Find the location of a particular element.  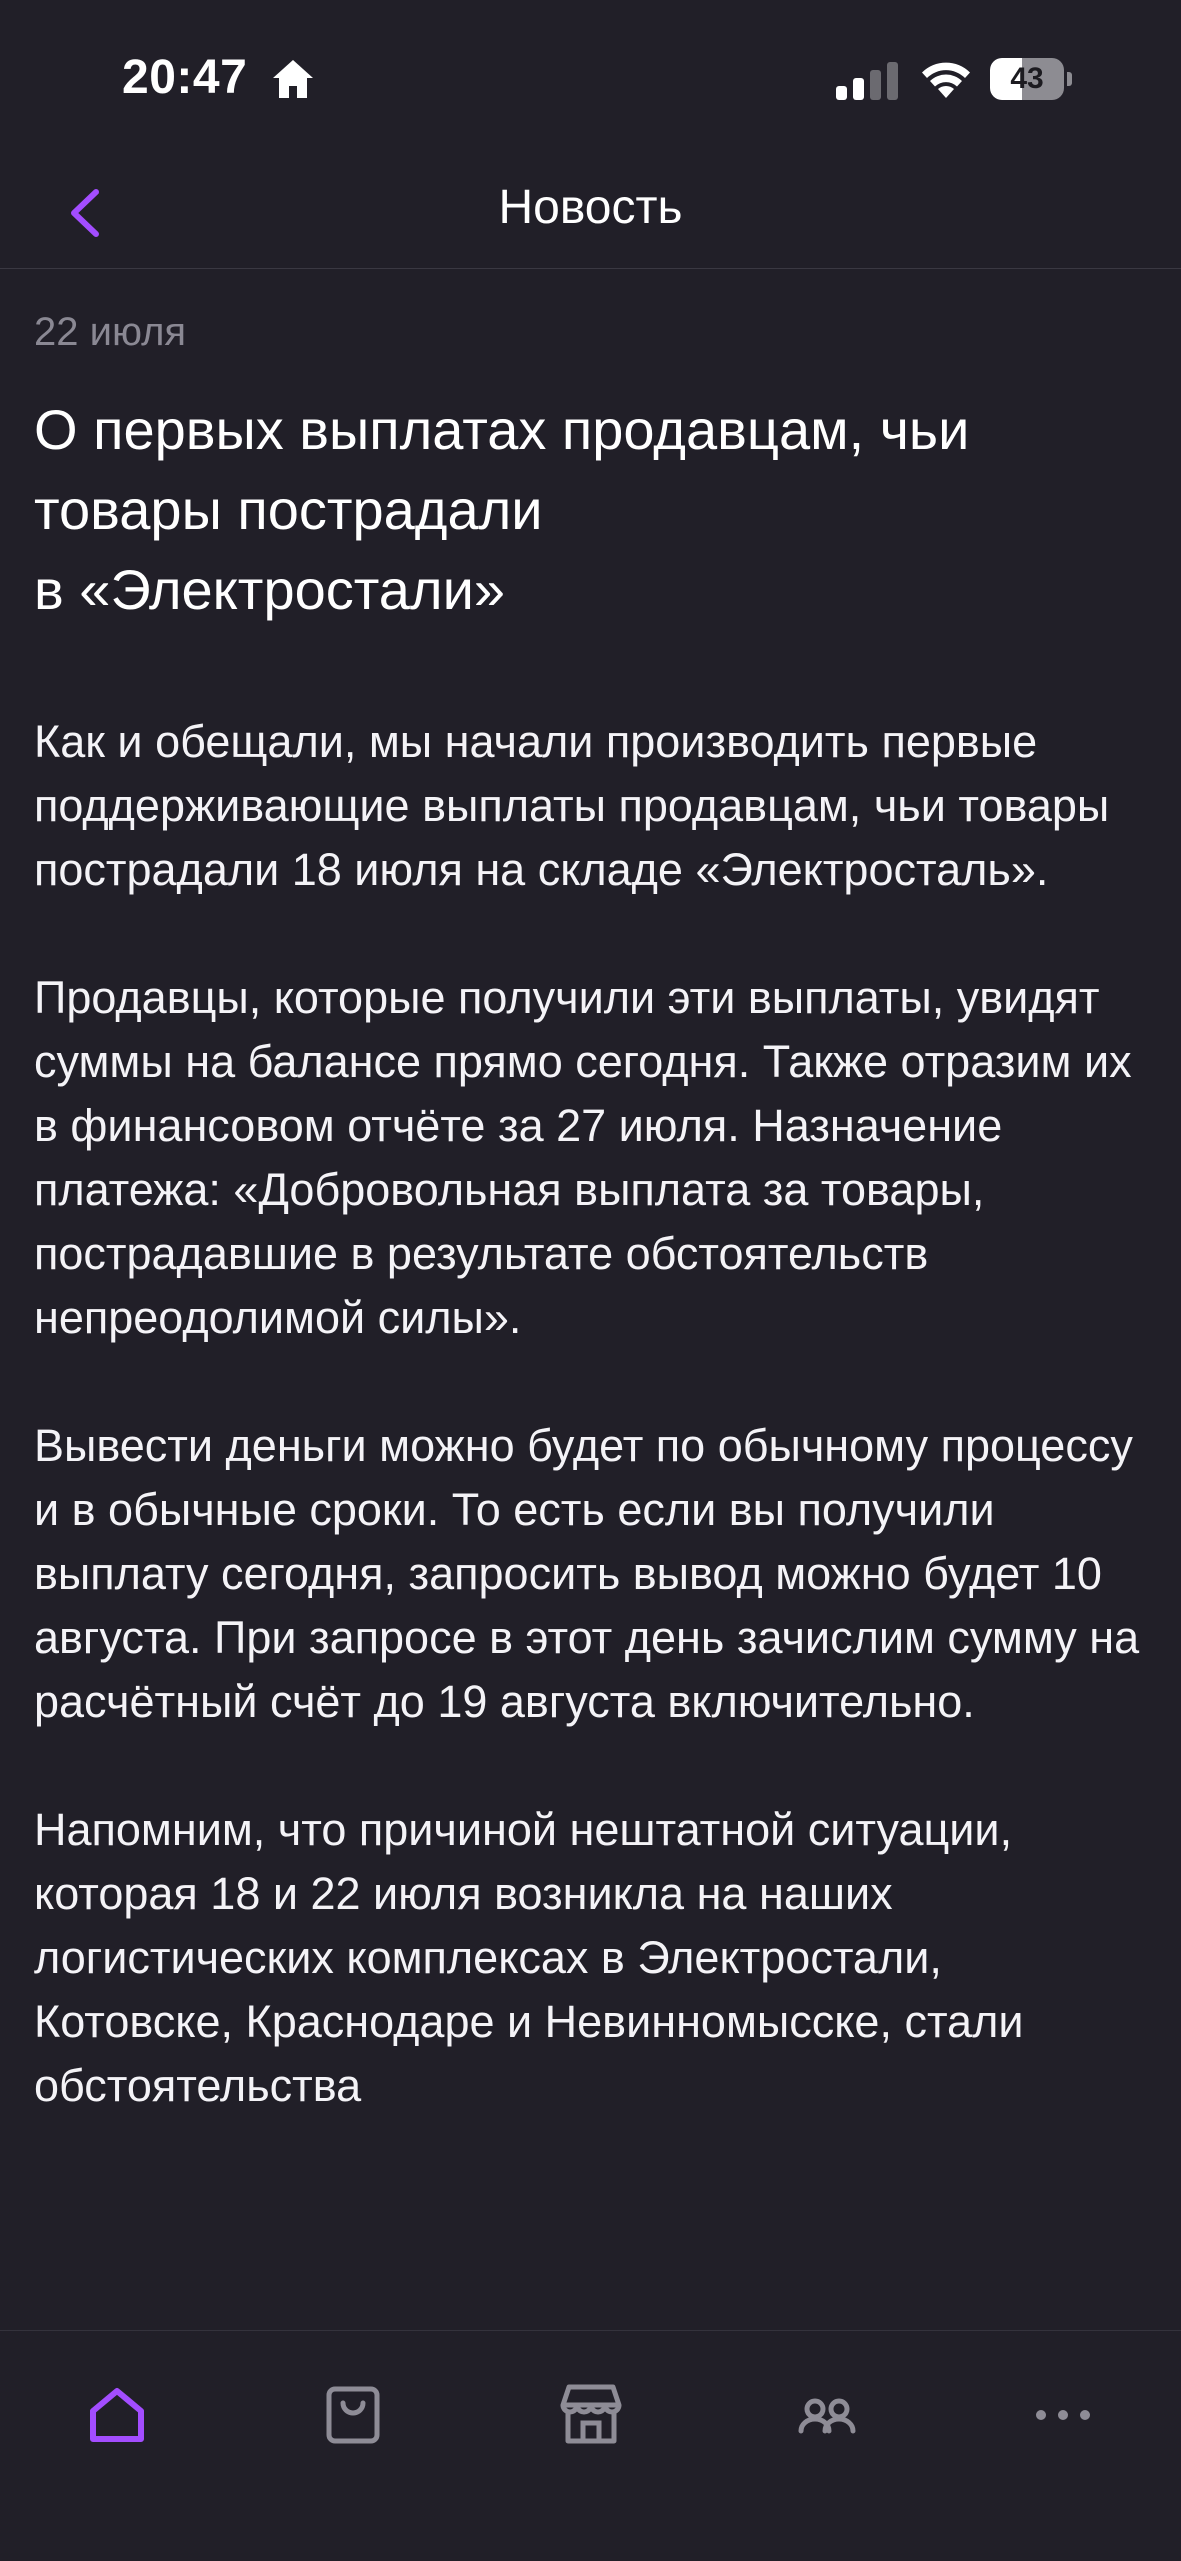

users-icon is located at coordinates (827, 2416).